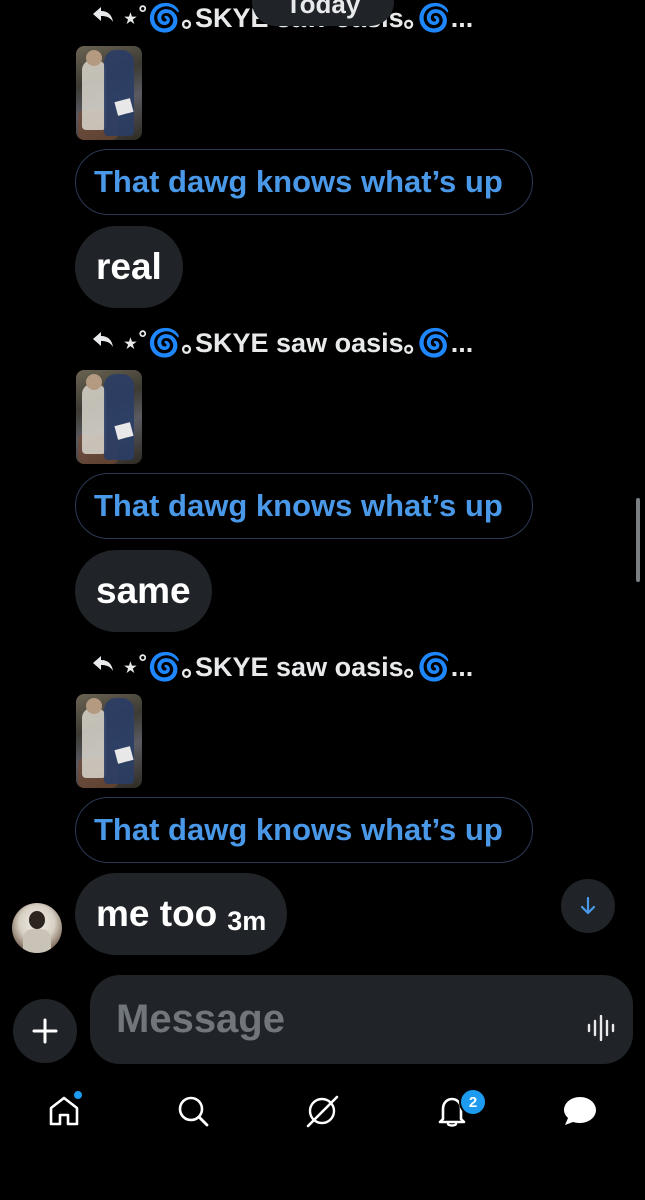  I want to click on arrow-down-icon, so click(588, 905).